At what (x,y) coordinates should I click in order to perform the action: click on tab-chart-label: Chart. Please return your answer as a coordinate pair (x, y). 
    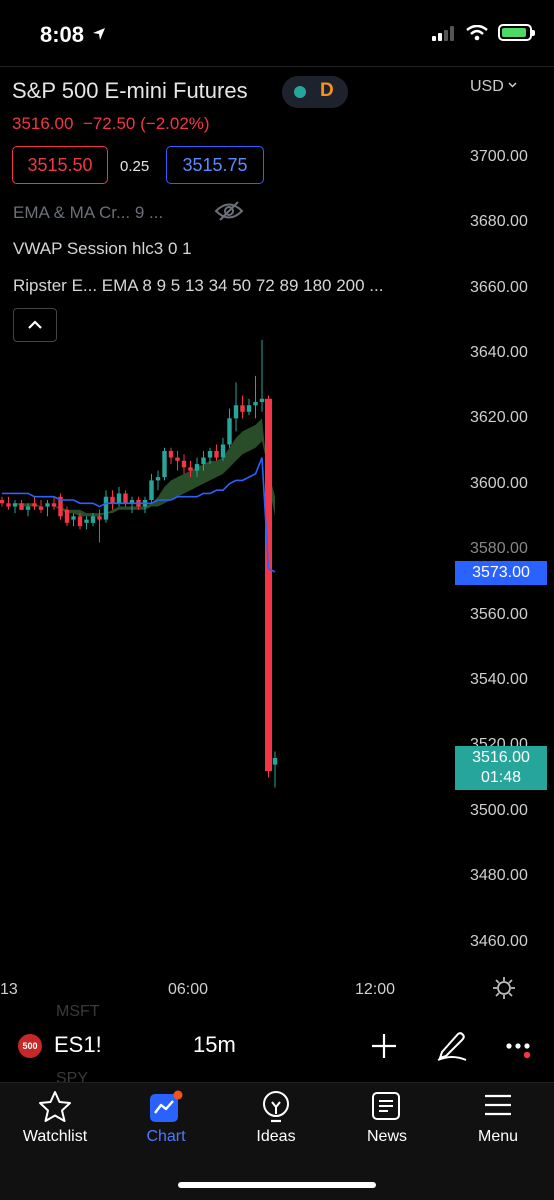
    Looking at the image, I should click on (166, 1136).